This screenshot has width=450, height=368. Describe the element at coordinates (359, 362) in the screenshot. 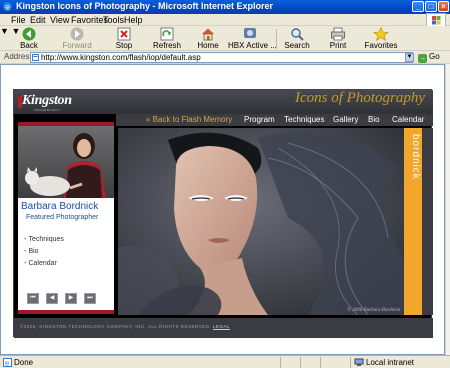

I see `intranet-icon` at that location.